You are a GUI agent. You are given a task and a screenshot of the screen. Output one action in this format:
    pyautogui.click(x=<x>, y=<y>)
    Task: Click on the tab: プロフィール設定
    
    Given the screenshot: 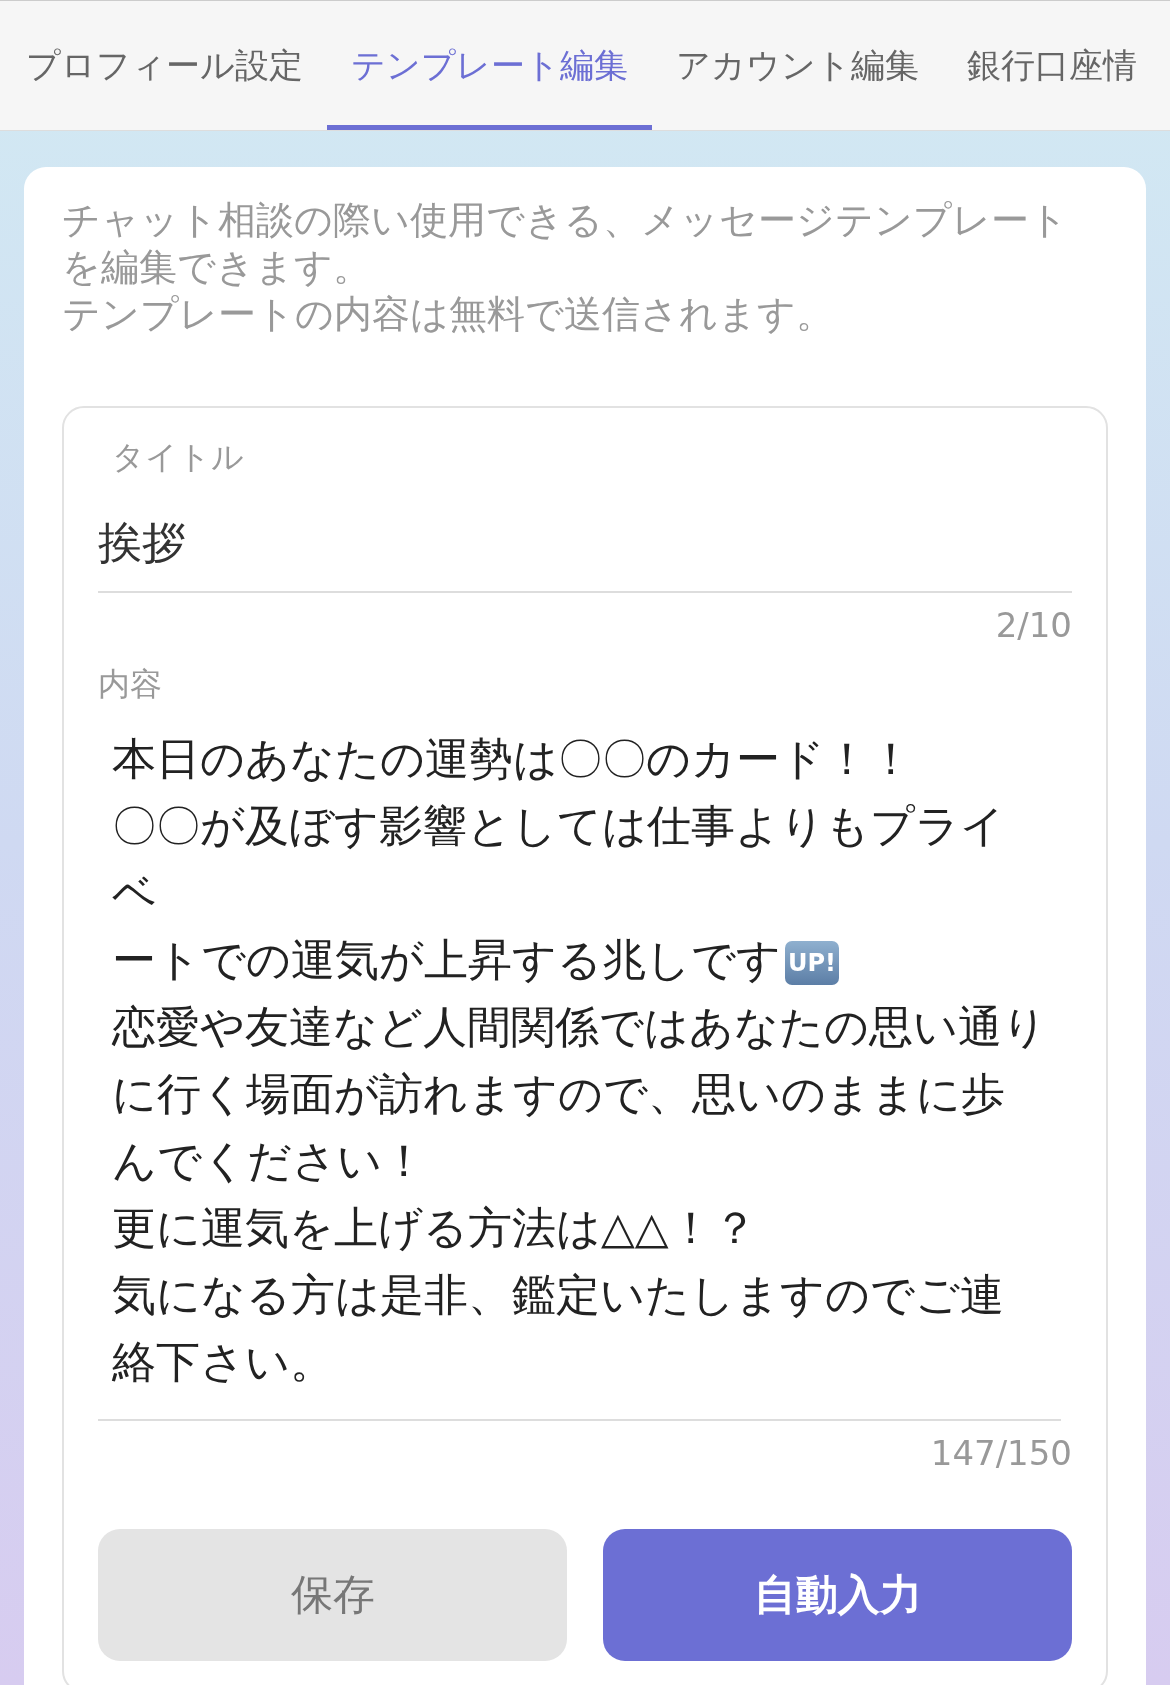 What is the action you would take?
    pyautogui.click(x=164, y=65)
    